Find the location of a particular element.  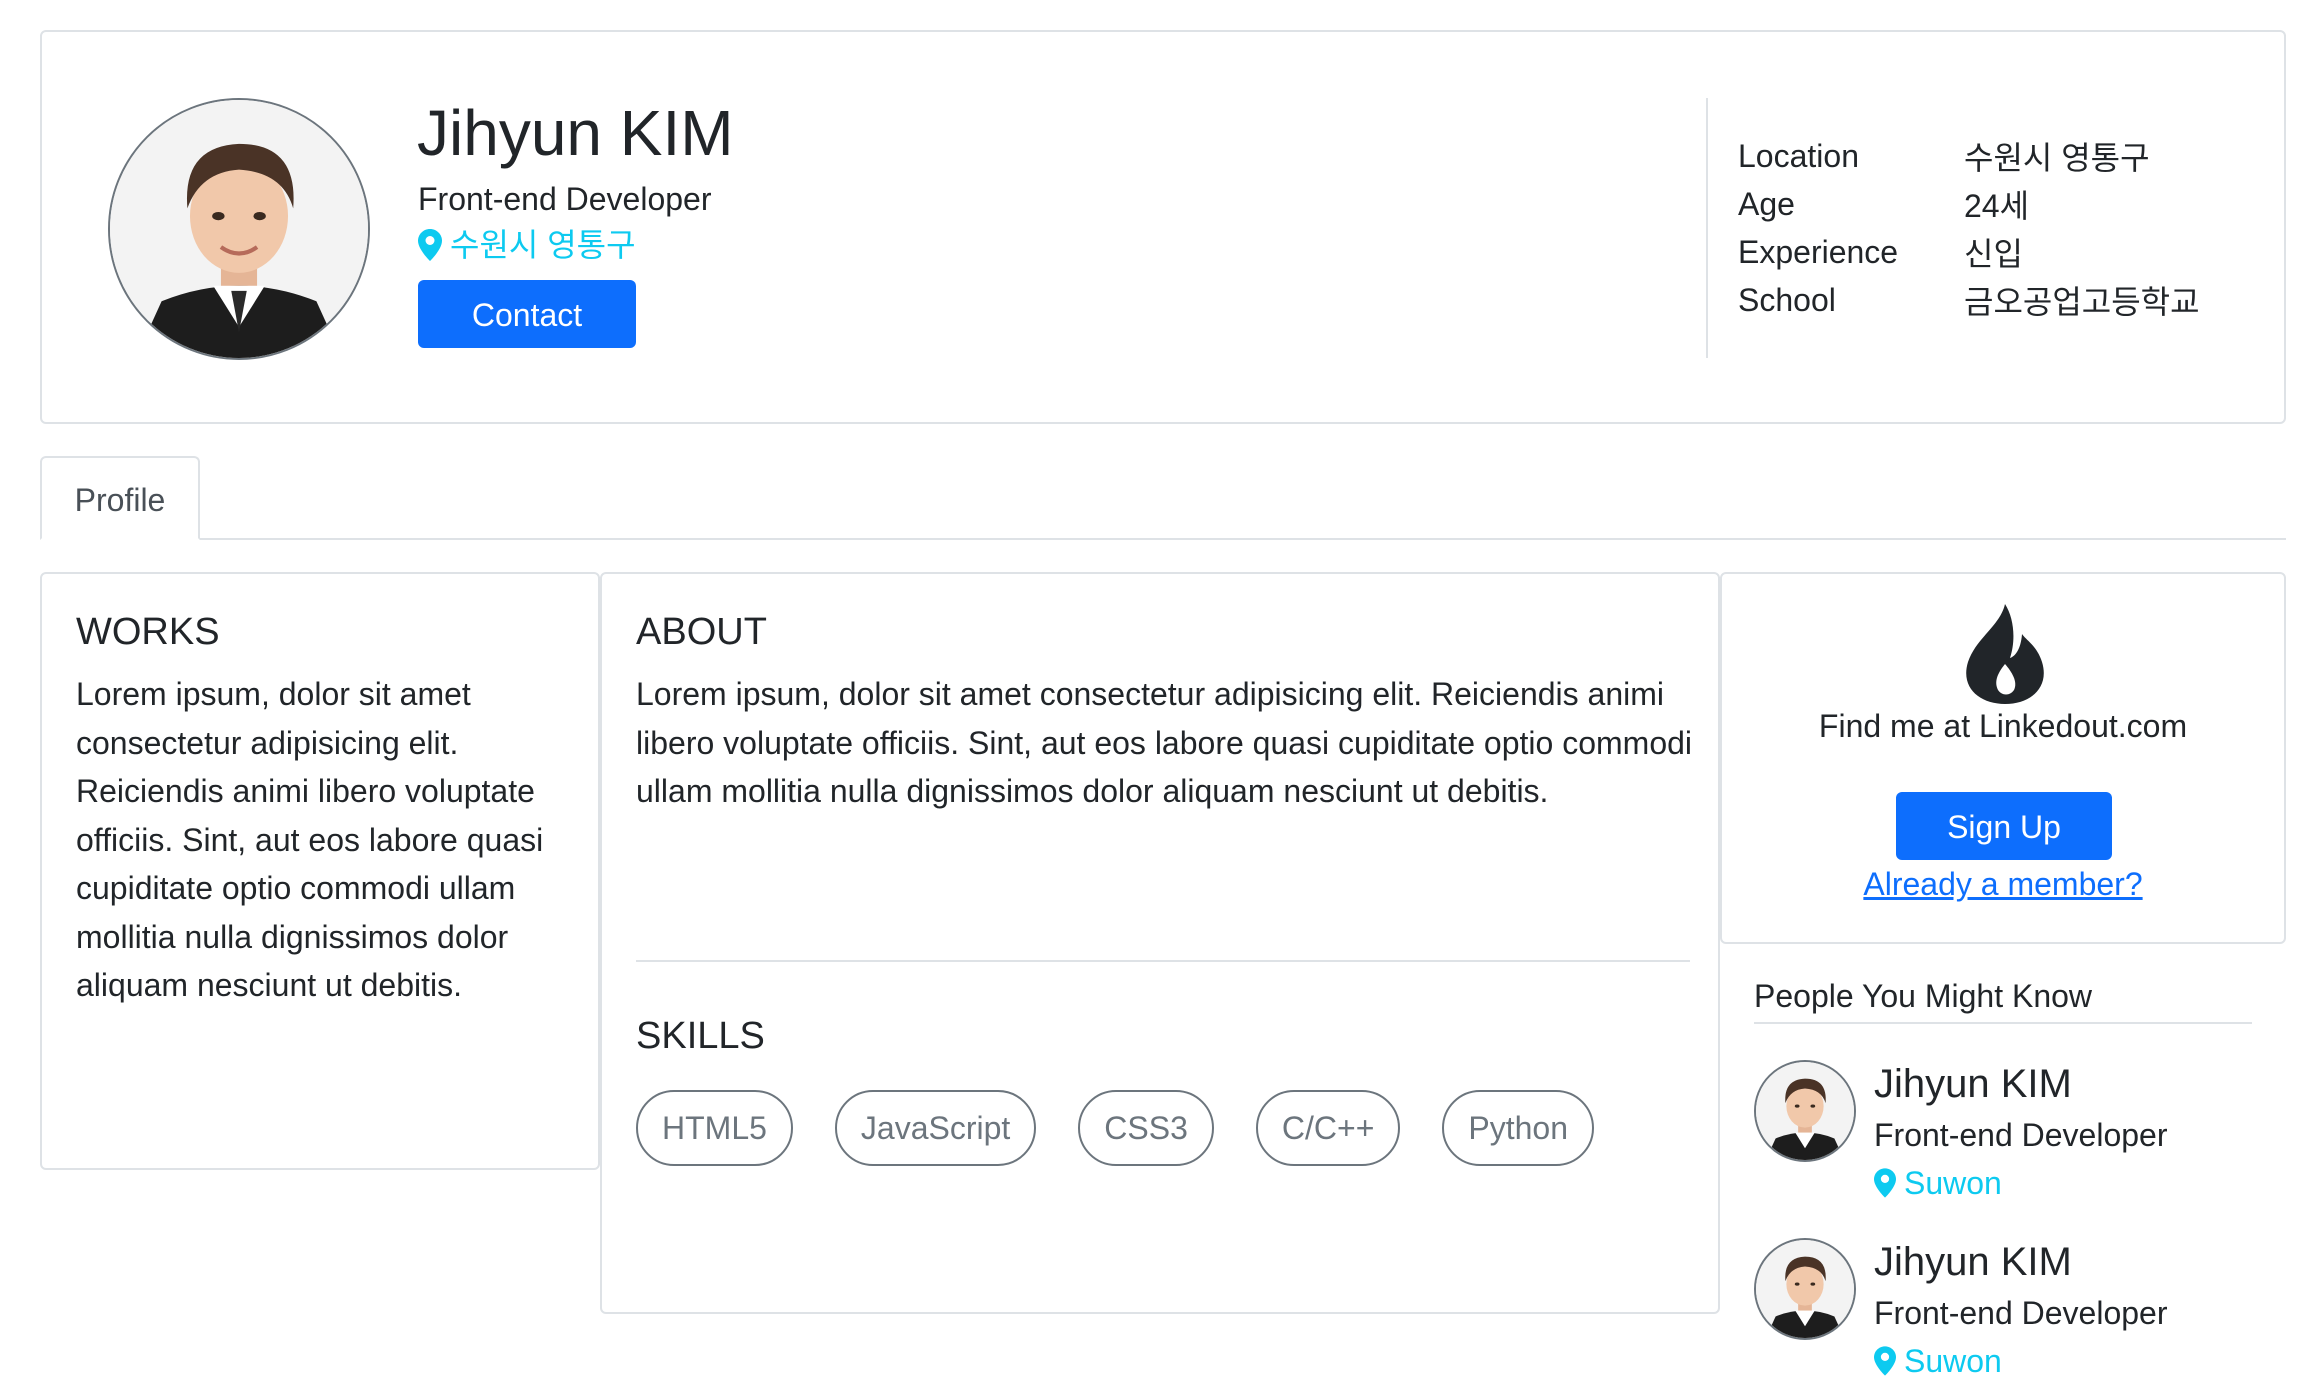

info-row-location: Location 수원시 영통구 is located at coordinates (1969, 156).